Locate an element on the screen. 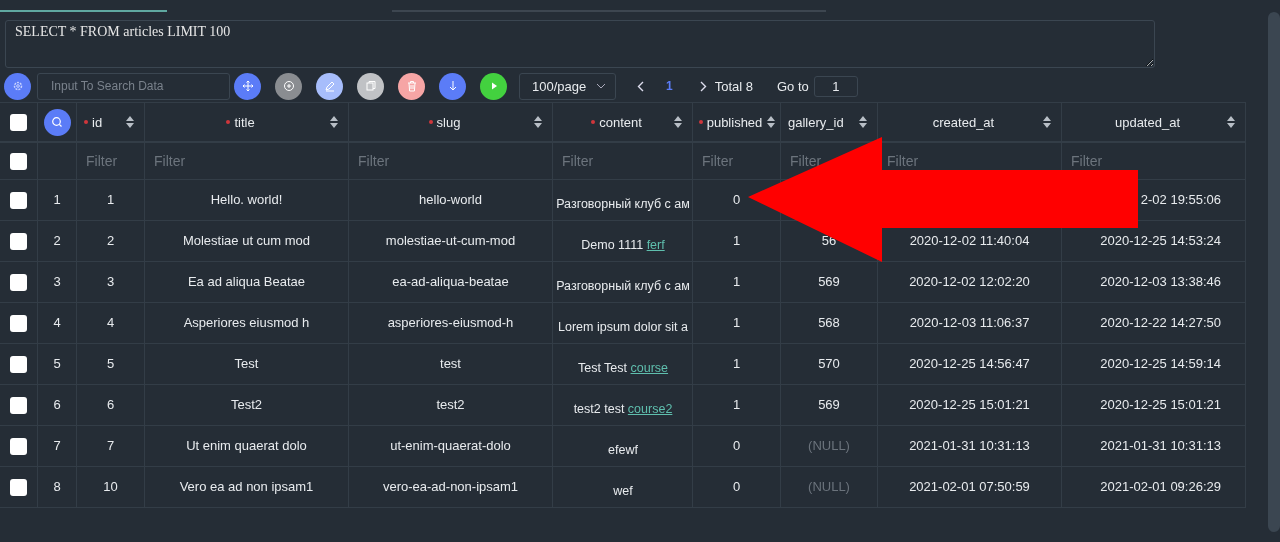 The image size is (1280, 542). table-cell: 2 is located at coordinates (110, 240).